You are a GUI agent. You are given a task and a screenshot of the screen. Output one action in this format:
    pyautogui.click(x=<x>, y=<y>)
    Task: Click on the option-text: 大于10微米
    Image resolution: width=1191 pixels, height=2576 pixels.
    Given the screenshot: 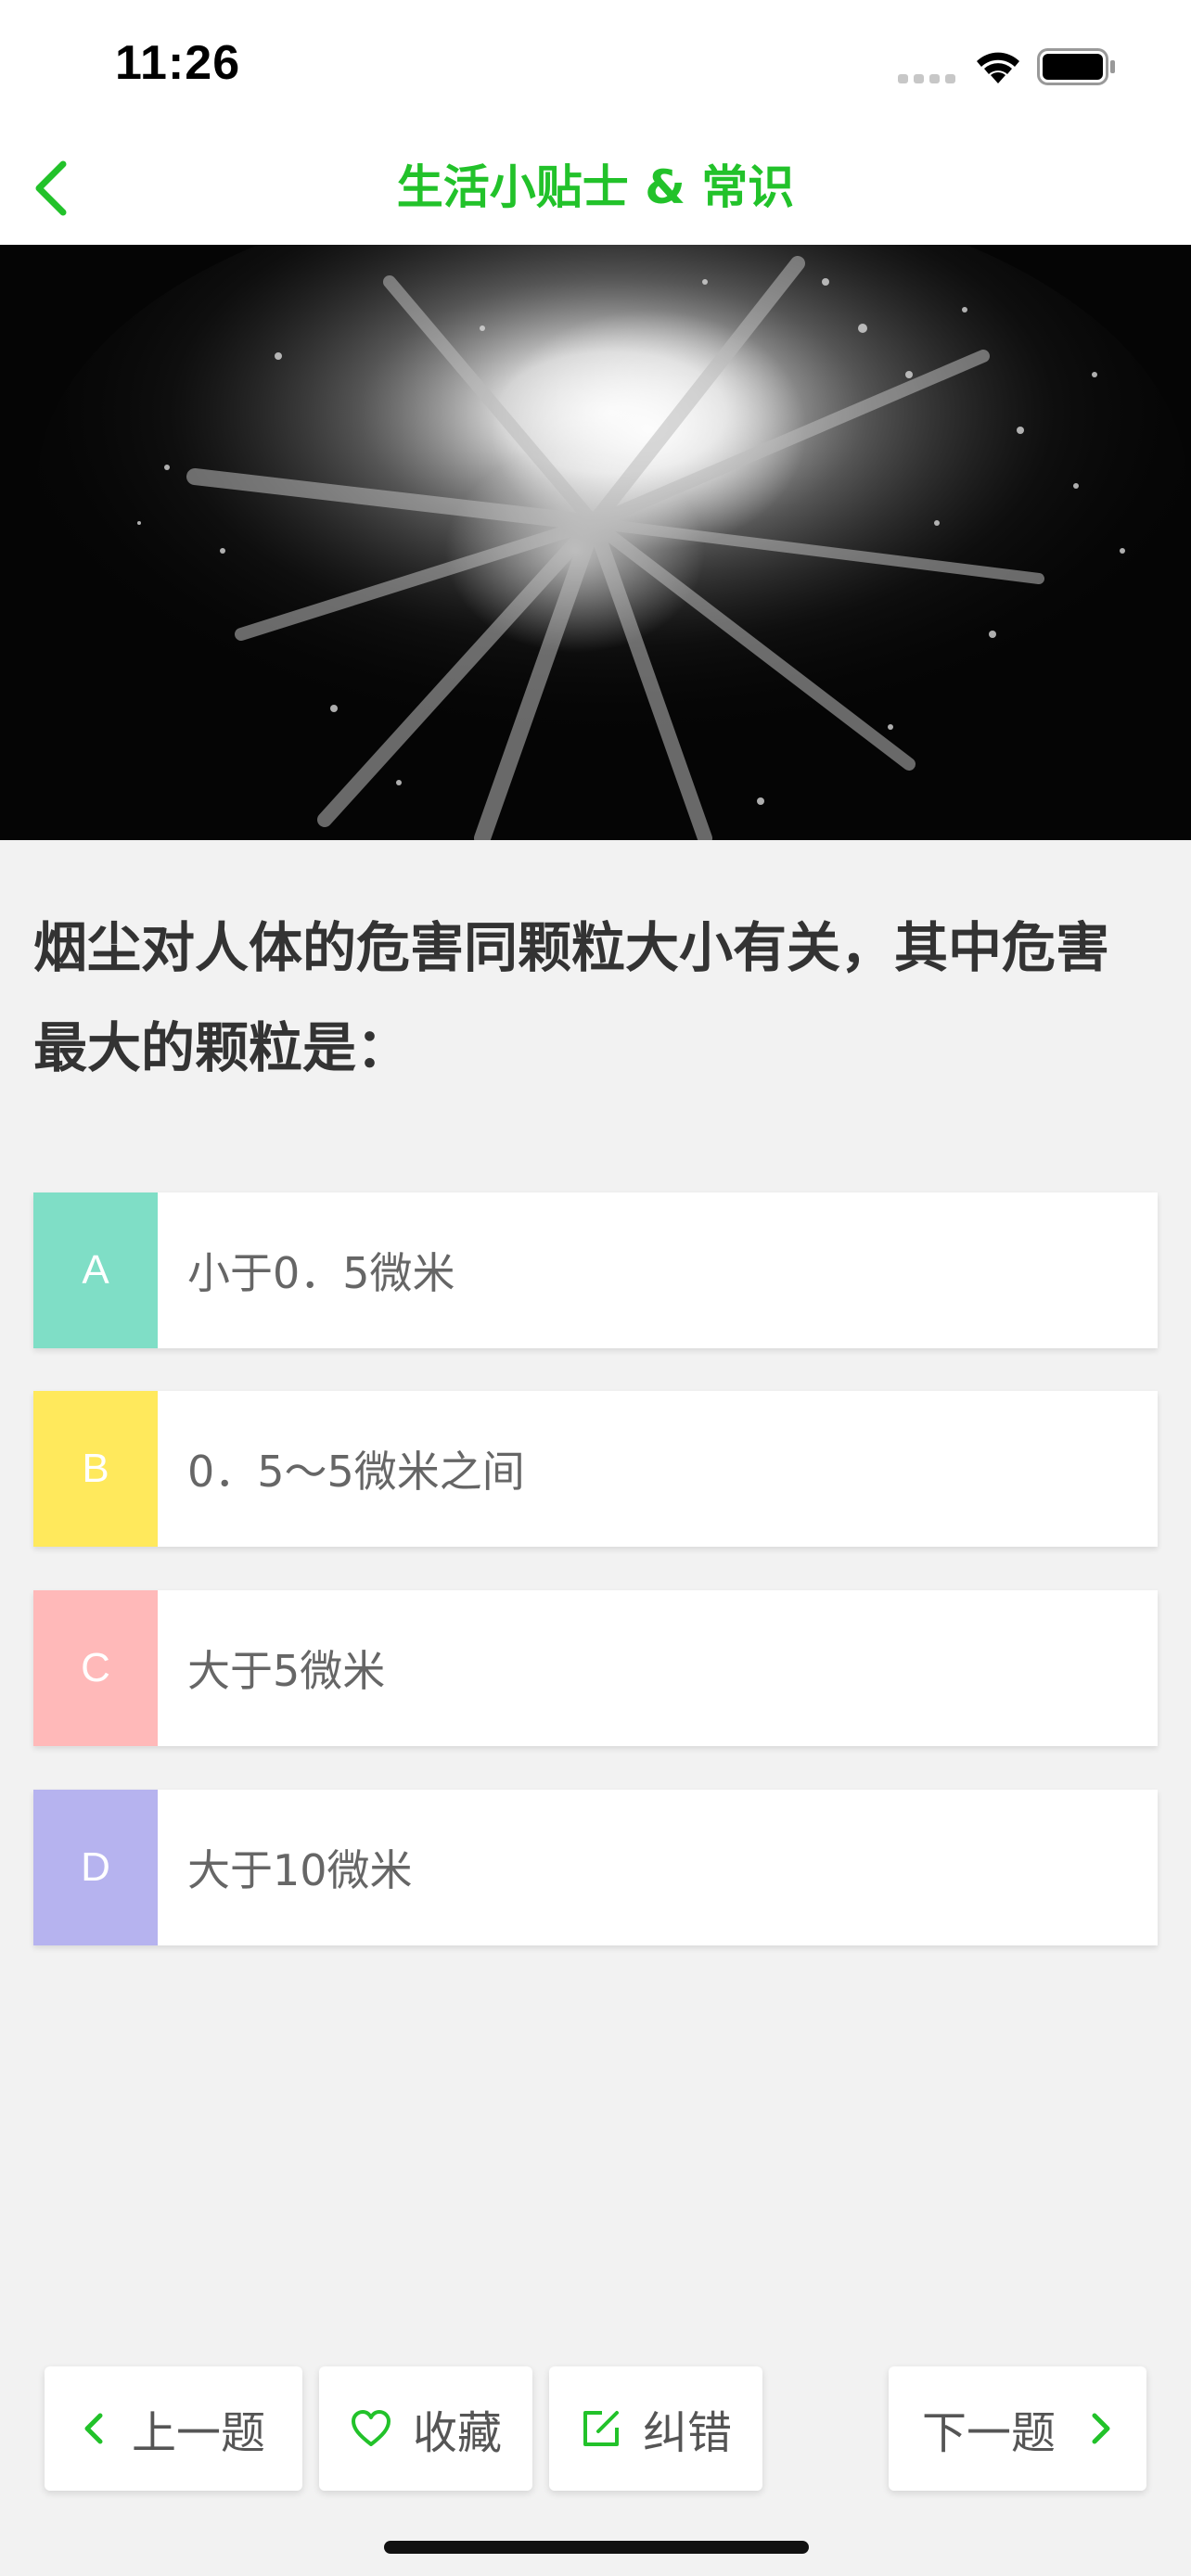 What is the action you would take?
    pyautogui.click(x=300, y=1870)
    